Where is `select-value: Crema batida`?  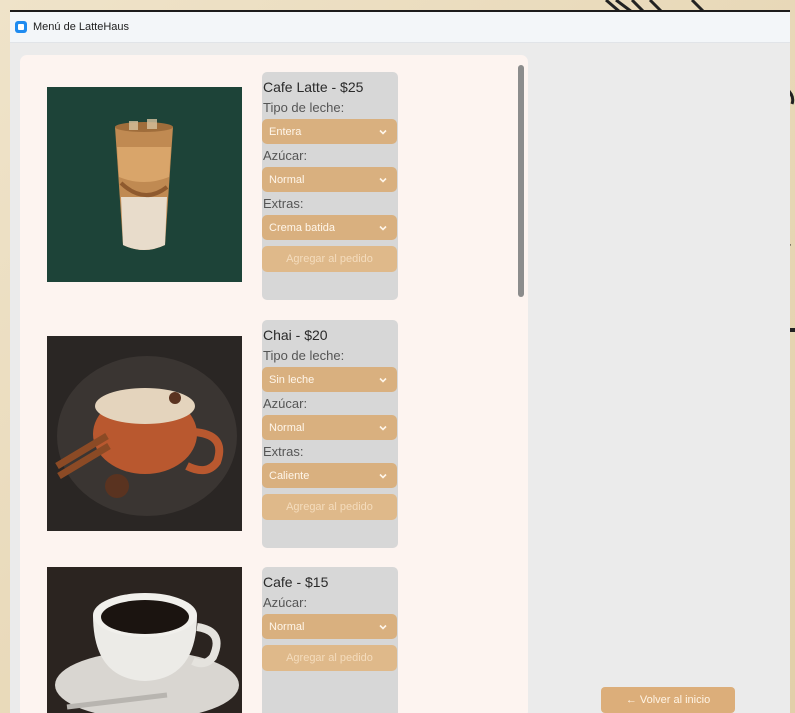
select-value: Crema batida is located at coordinates (302, 227).